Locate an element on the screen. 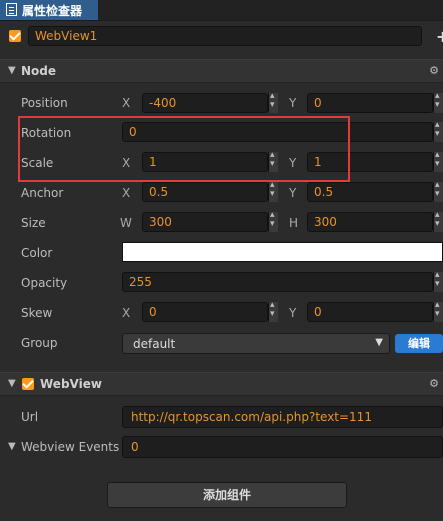 The height and width of the screenshot is (521, 443). tab-inspector: 属性检查器 is located at coordinates (49, 10).